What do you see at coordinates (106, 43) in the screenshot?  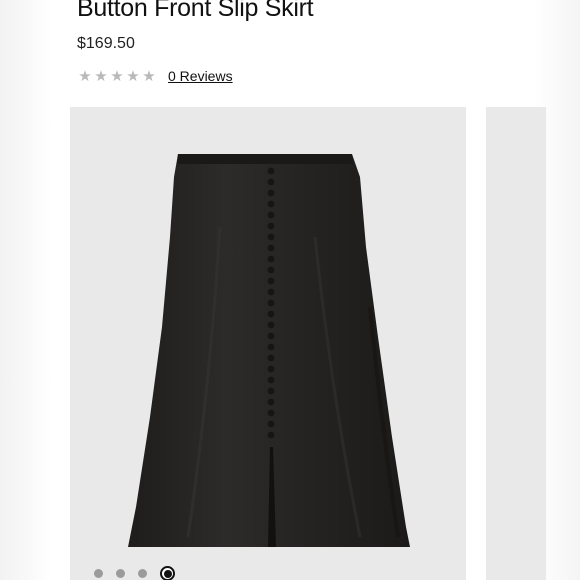 I see `product-price: $169.50` at bounding box center [106, 43].